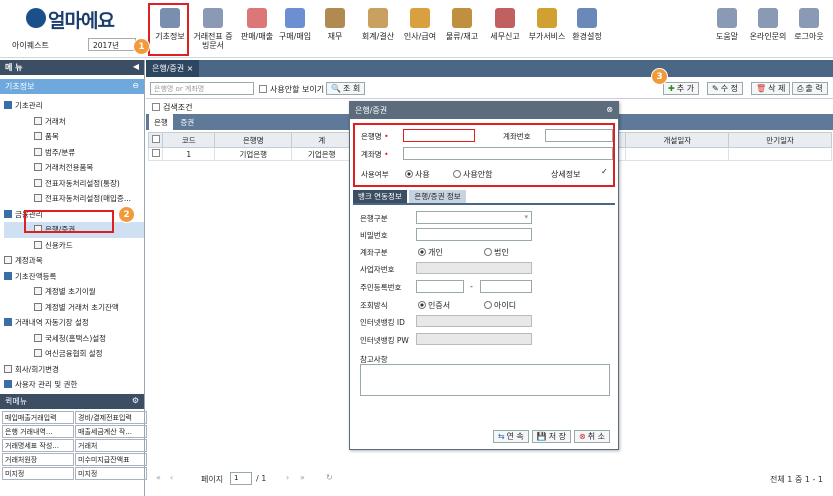 The image size is (833, 496). Describe the element at coordinates (74, 308) in the screenshot. I see `tree-item: 계정별 거래처 초기잔액` at that location.